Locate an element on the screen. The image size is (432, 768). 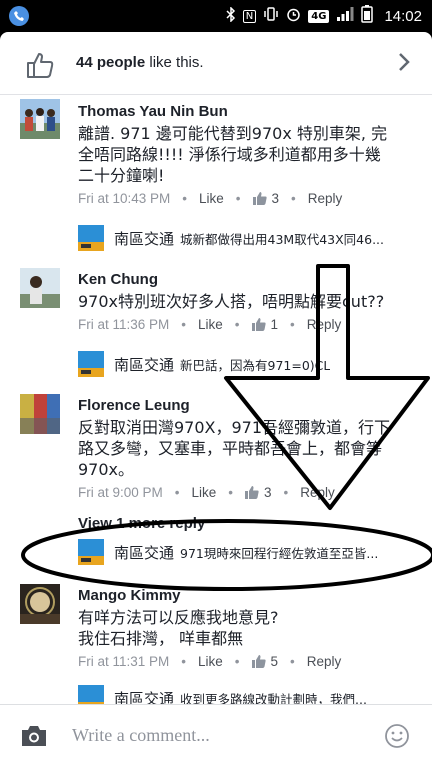
comment-timestamp: Fri at 11:36 PM is located at coordinates (124, 324).